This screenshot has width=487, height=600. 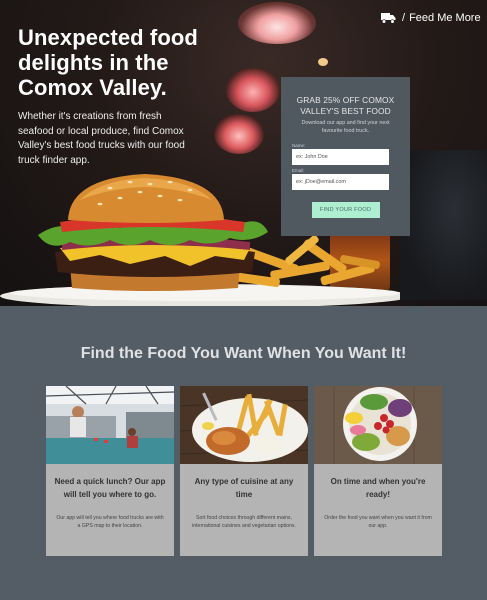 I want to click on salad-bowl-image, so click(x=378, y=425).